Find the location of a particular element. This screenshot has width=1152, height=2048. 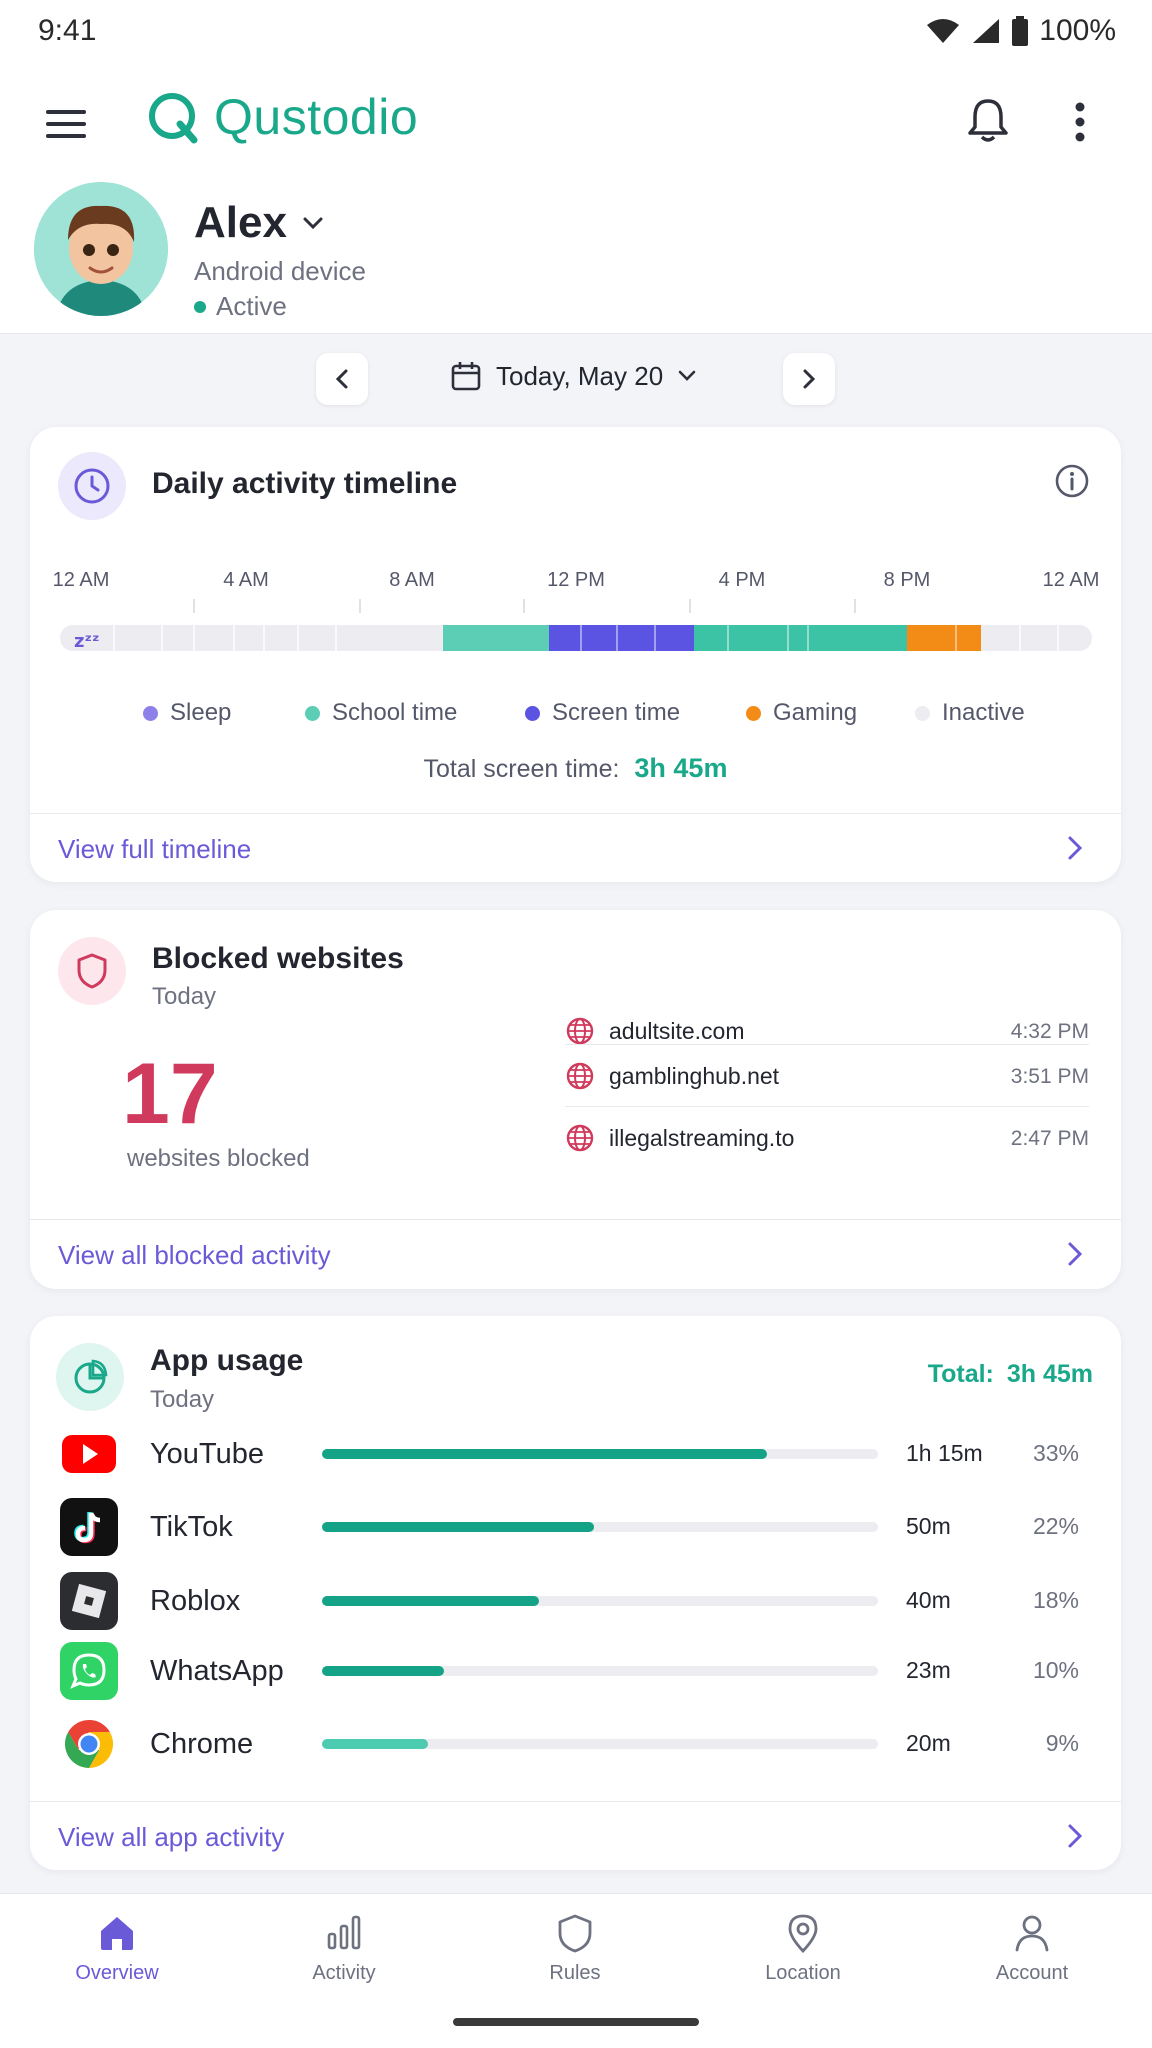

app-percent: 33% is located at coordinates (1055, 1453).